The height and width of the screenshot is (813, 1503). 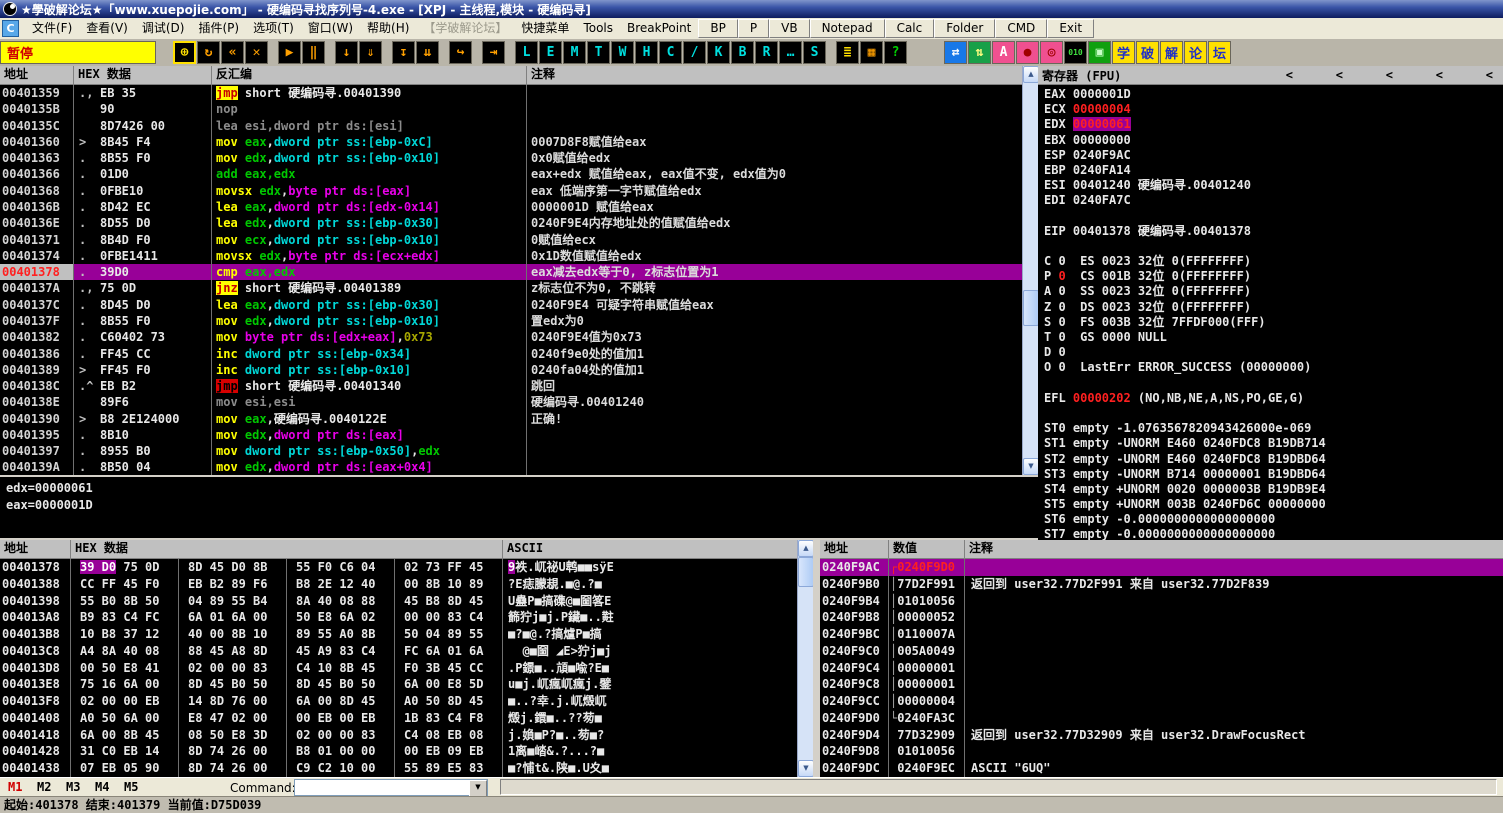 What do you see at coordinates (1270, 185) in the screenshot?
I see `register-esi: ESI 00401240 硬编码寻.00401240` at bounding box center [1270, 185].